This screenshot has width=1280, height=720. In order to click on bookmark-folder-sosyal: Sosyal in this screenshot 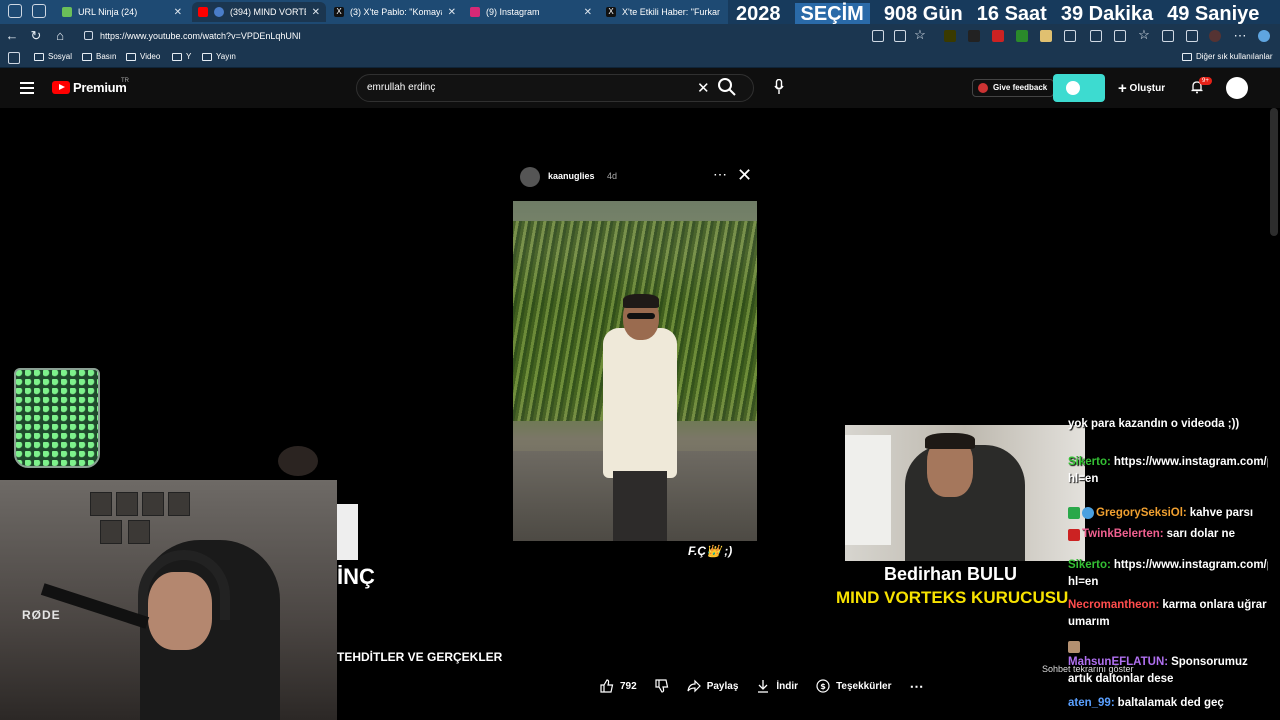, I will do `click(53, 56)`.